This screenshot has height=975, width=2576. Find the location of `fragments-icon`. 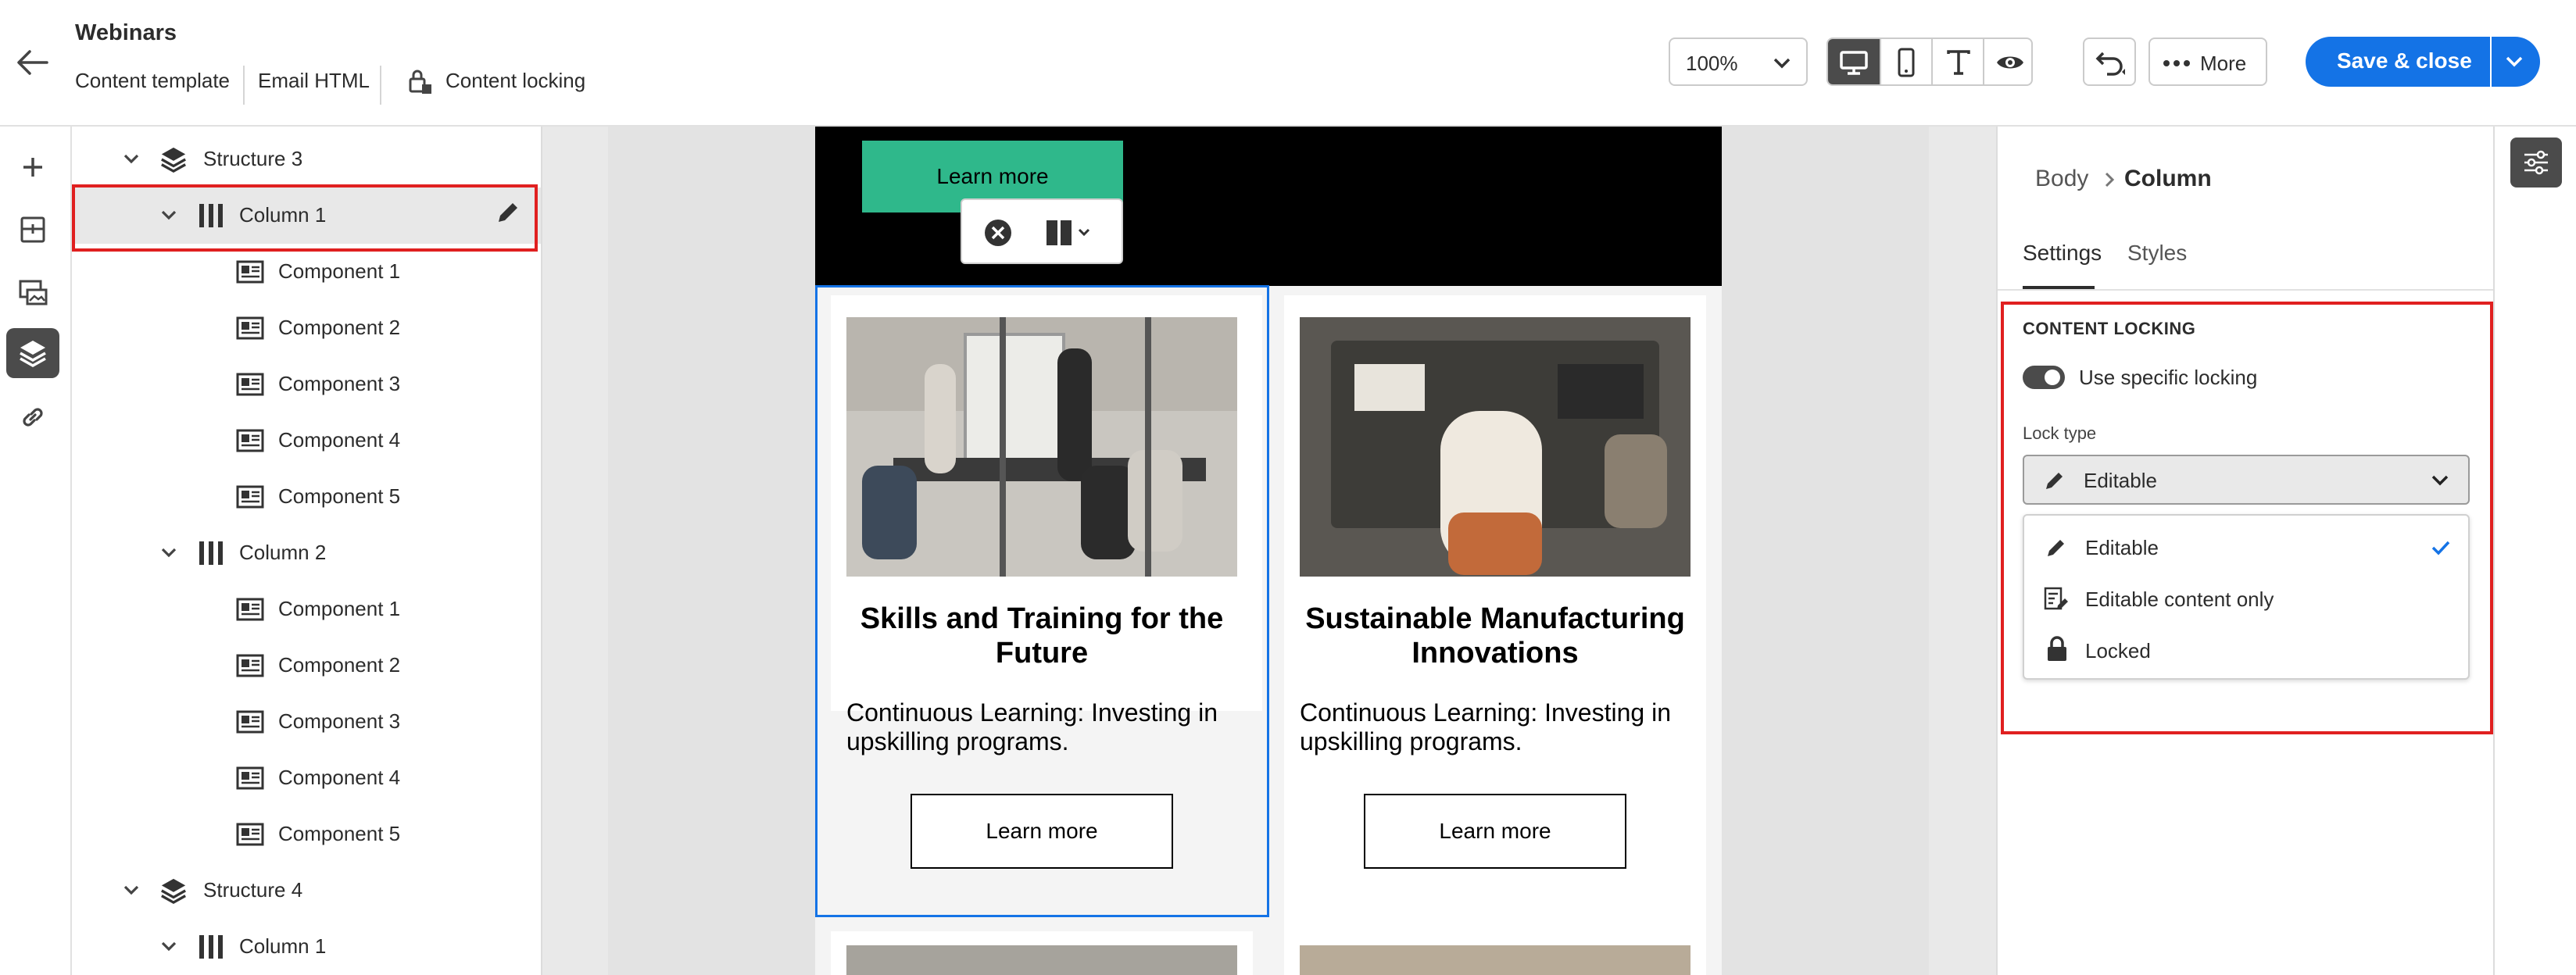

fragments-icon is located at coordinates (33, 292).